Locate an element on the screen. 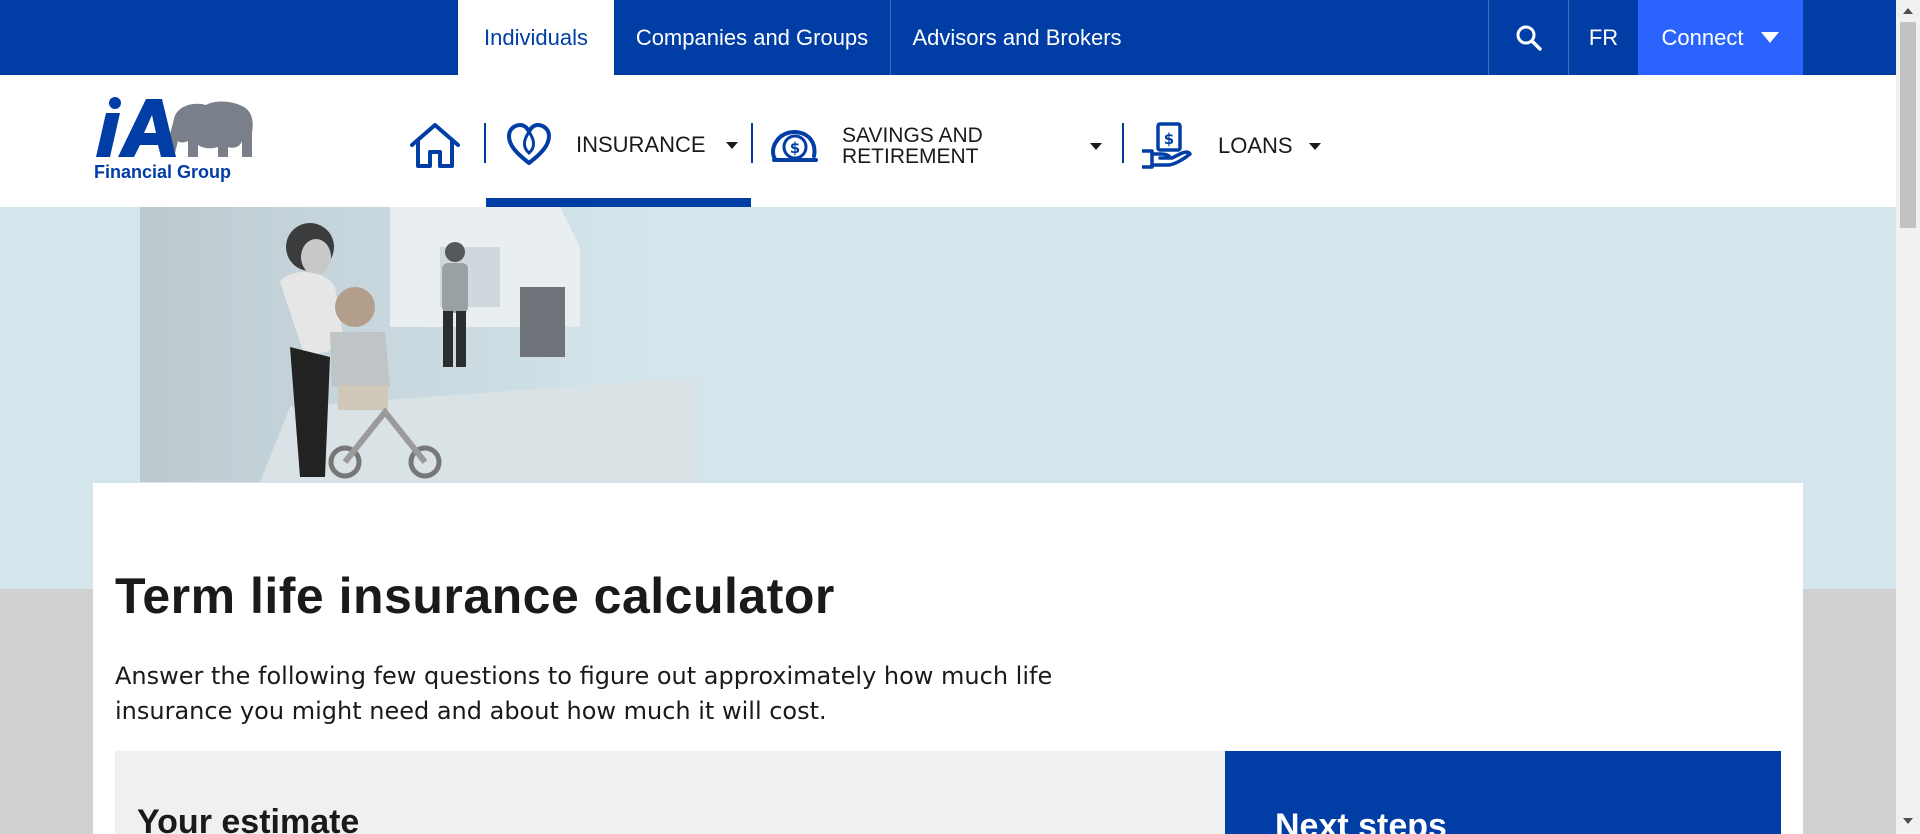 The height and width of the screenshot is (834, 1920). heart-icon is located at coordinates (529, 144).